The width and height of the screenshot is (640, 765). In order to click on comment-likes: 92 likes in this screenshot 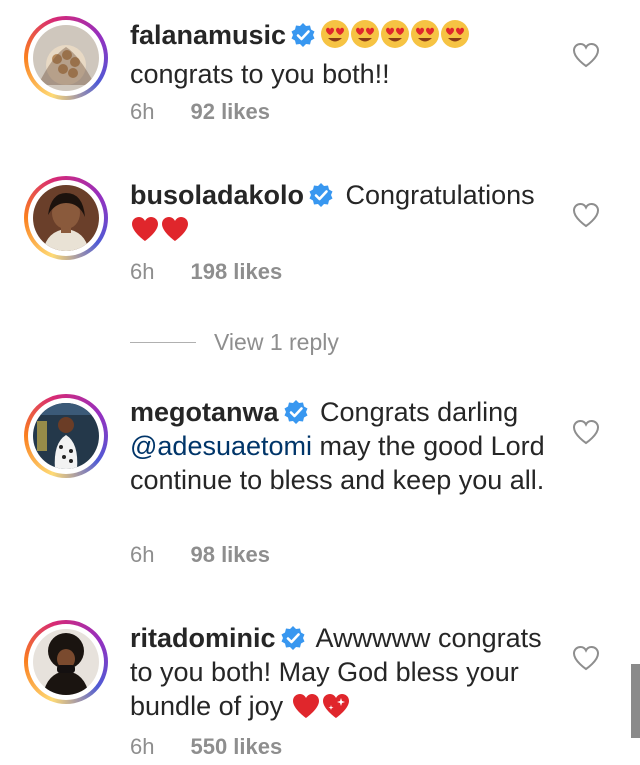, I will do `click(230, 111)`.